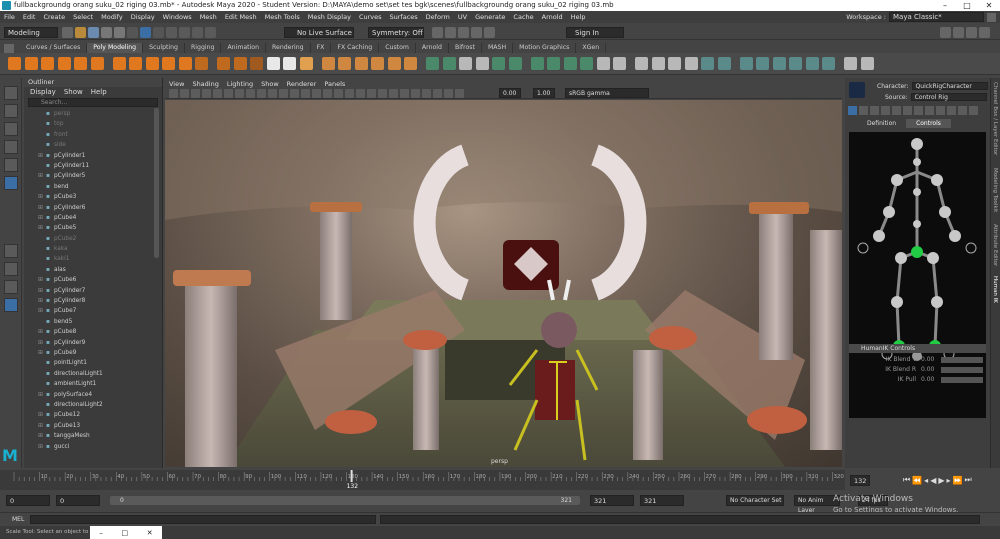 This screenshot has width=1000, height=539. I want to click on play-back-icon: ◀, so click(933, 480).